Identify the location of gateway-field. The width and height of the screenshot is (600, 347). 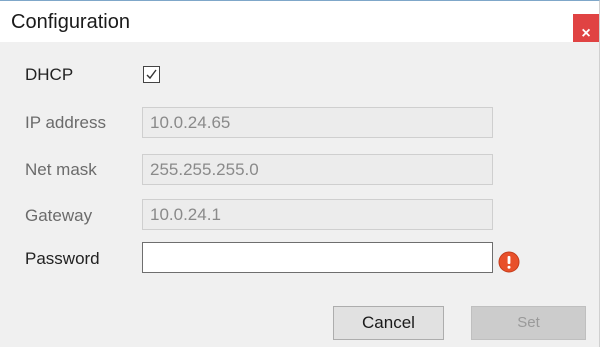
(317, 214).